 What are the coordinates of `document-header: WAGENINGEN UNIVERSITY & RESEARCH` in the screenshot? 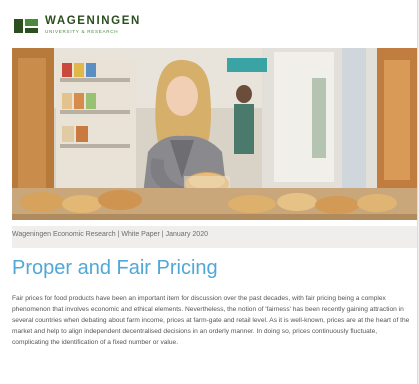 It's located at (208, 23).